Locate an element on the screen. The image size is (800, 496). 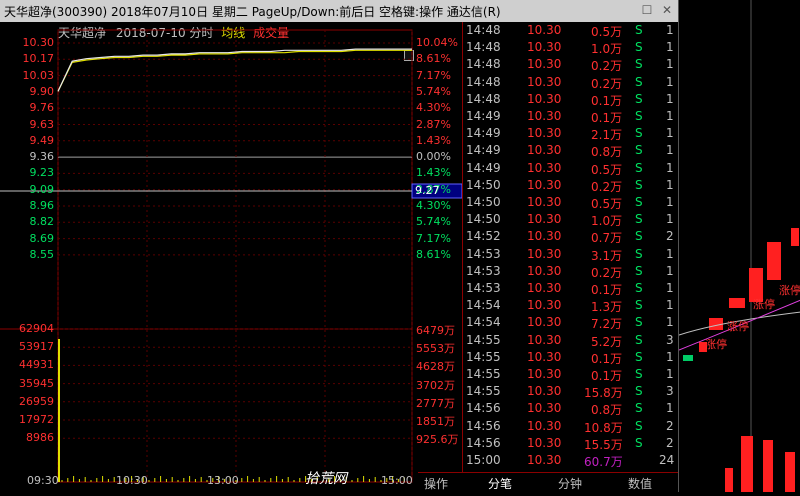
price-axis-label: 9.09 is located at coordinates (42, 189).